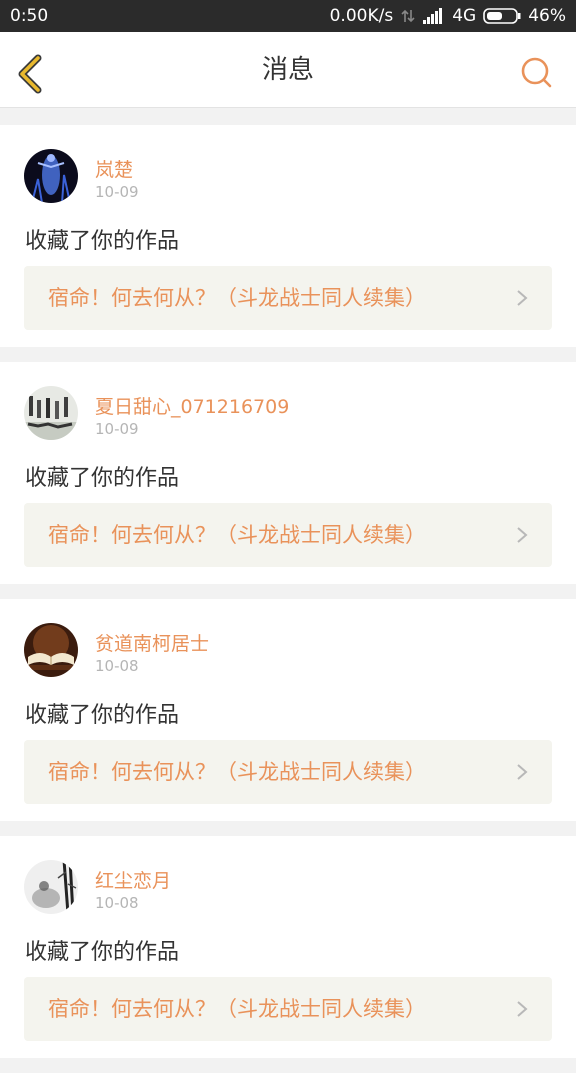  I want to click on network-speed: 0.00K/s, so click(361, 16).